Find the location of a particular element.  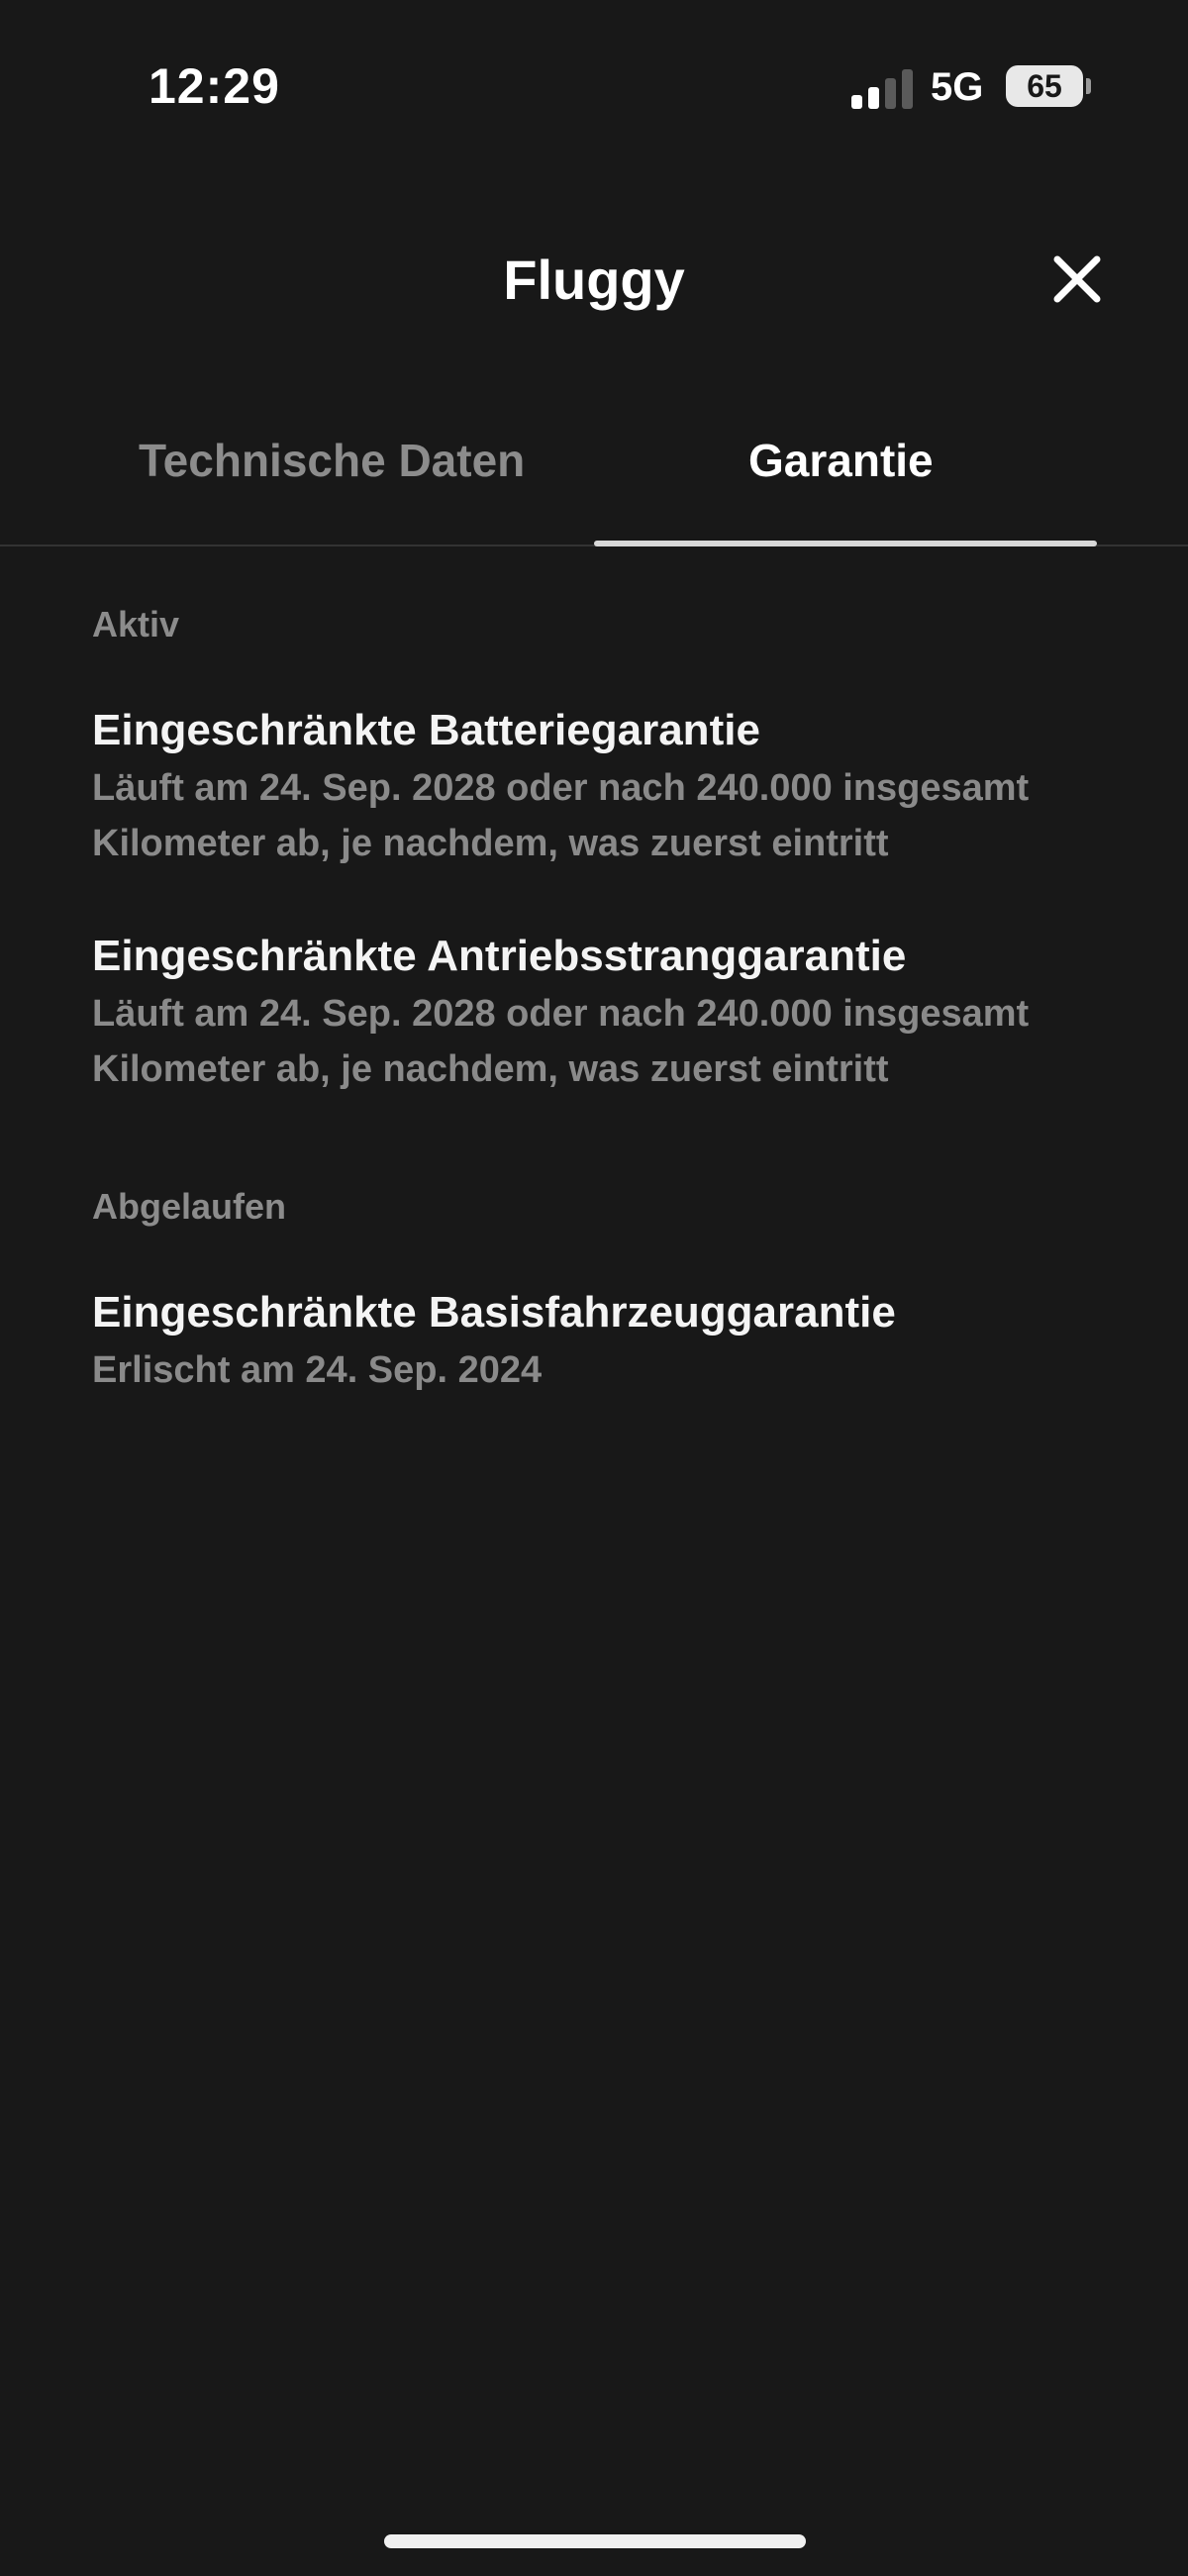

battery-icon: 65 is located at coordinates (1044, 86).